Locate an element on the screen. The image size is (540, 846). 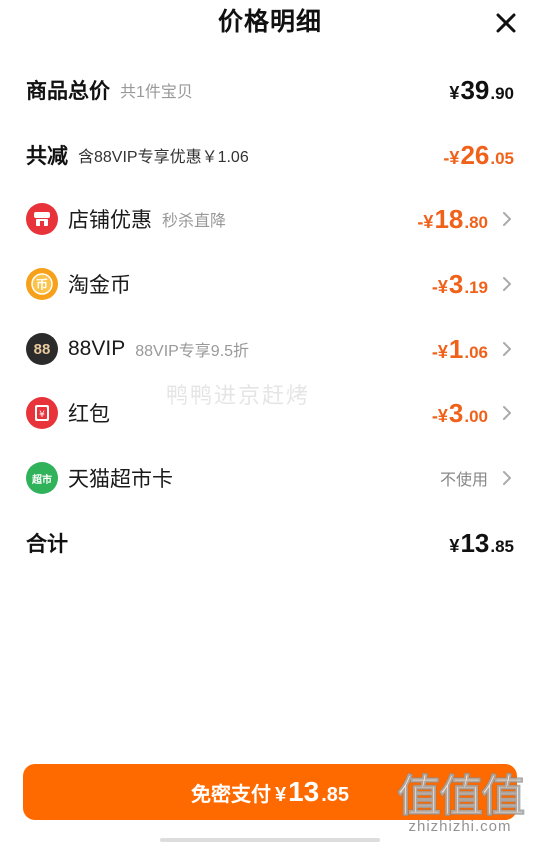
row-taobao-coin: 币 淘金币 -¥ 3 .19 is located at coordinates (270, 284).